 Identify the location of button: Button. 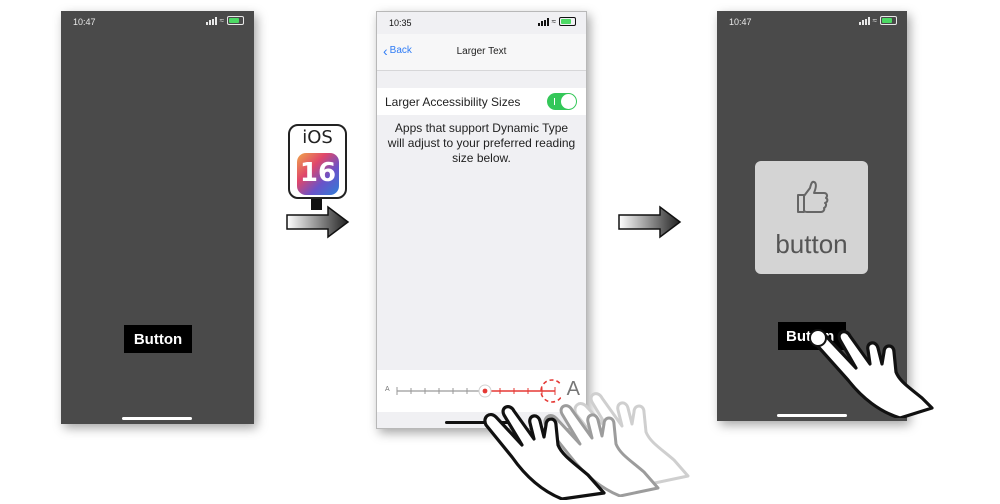
(158, 339).